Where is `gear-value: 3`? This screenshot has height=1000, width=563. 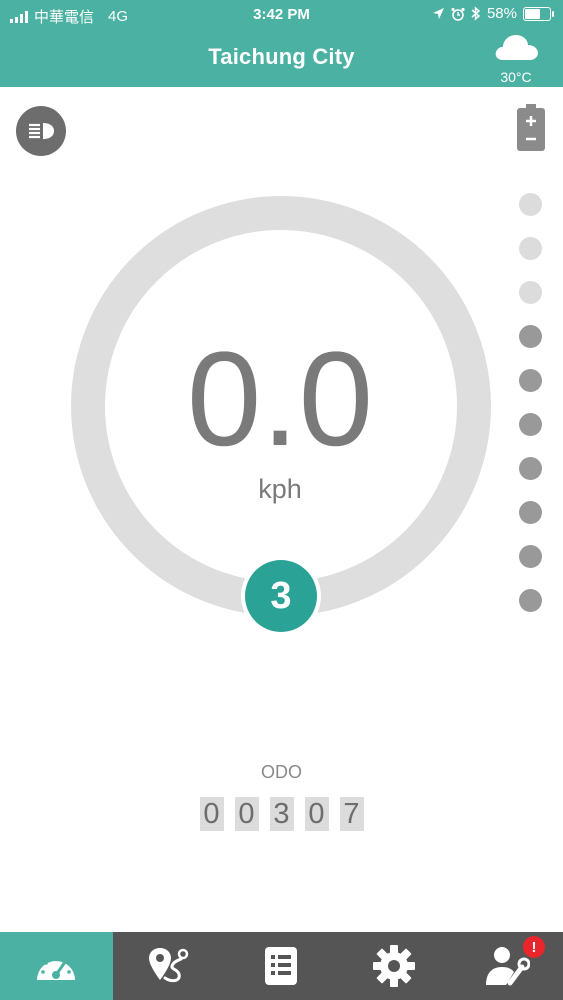
gear-value: 3 is located at coordinates (281, 596).